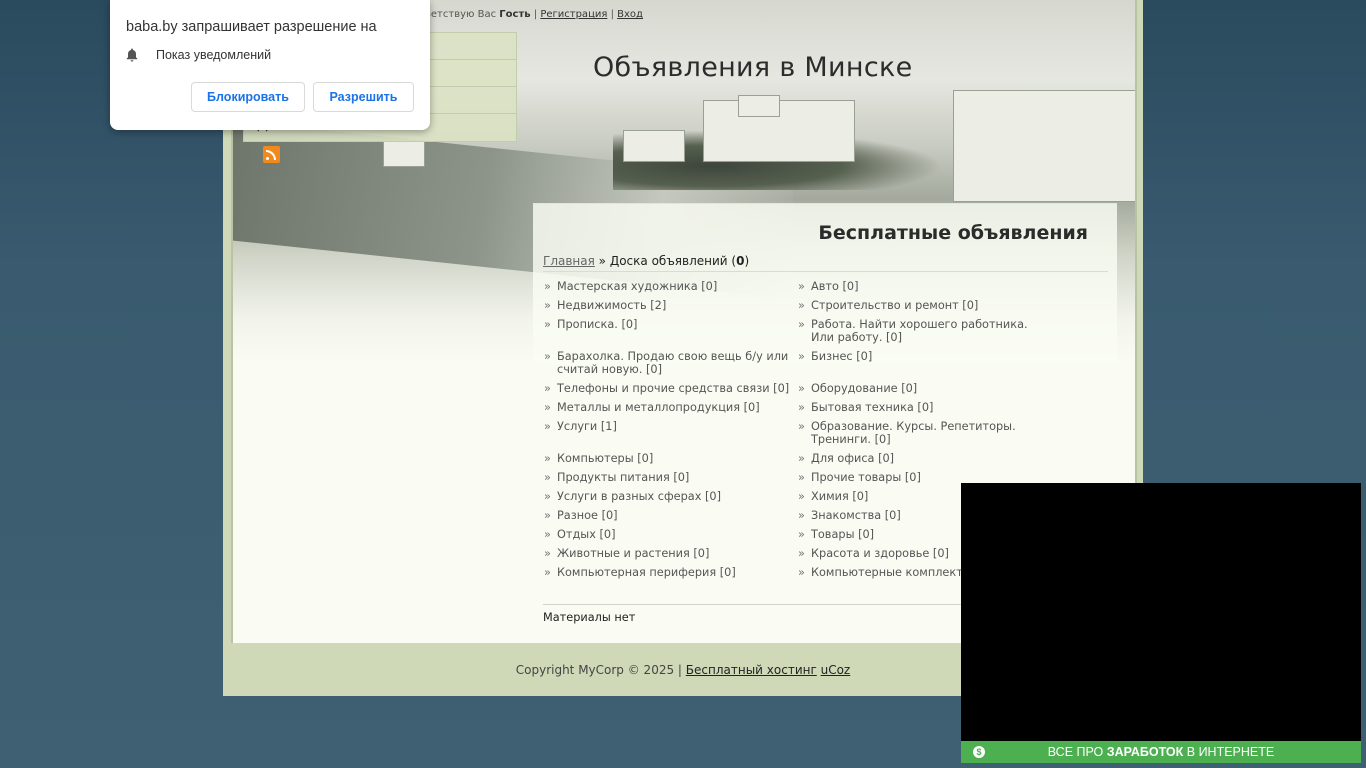  What do you see at coordinates (670, 305) in the screenshot?
I see `category-link: Недвижимость [2]` at bounding box center [670, 305].